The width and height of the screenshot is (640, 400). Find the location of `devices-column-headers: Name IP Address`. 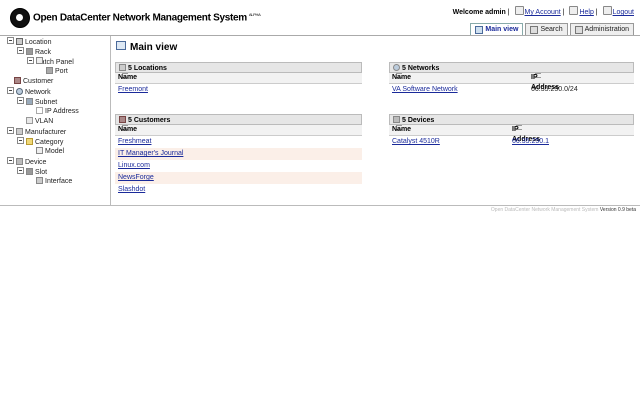

devices-column-headers: Name IP Address is located at coordinates (511, 134).